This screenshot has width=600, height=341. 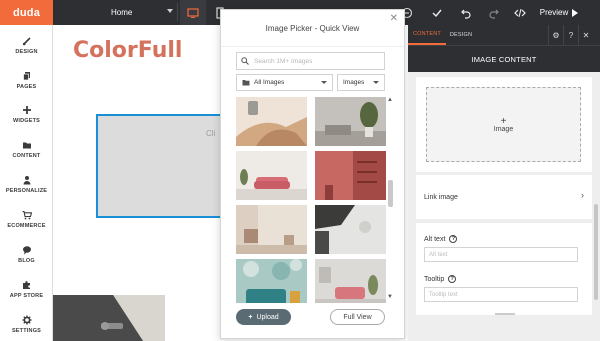 I want to click on thumb-dark-wall-lamp, so click(x=350, y=229).